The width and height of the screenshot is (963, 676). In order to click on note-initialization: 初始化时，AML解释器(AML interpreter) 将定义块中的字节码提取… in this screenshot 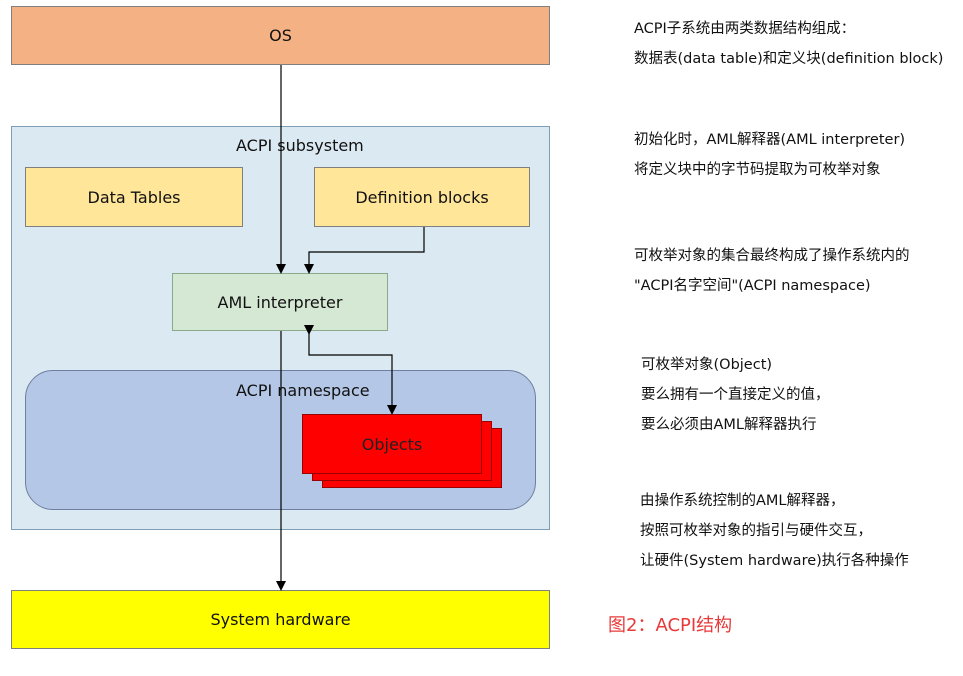, I will do `click(770, 155)`.